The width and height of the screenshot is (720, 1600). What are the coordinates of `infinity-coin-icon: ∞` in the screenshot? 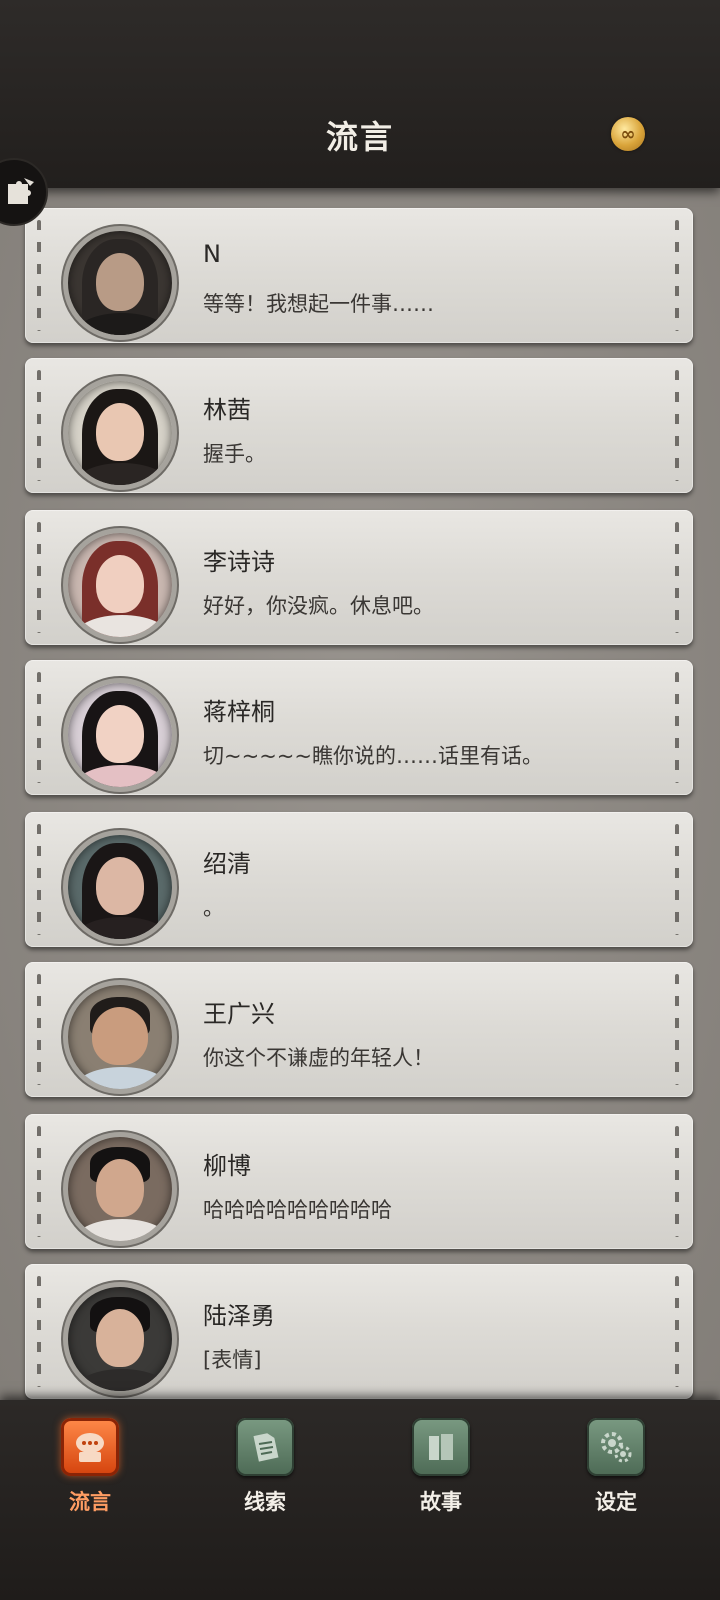 It's located at (628, 134).